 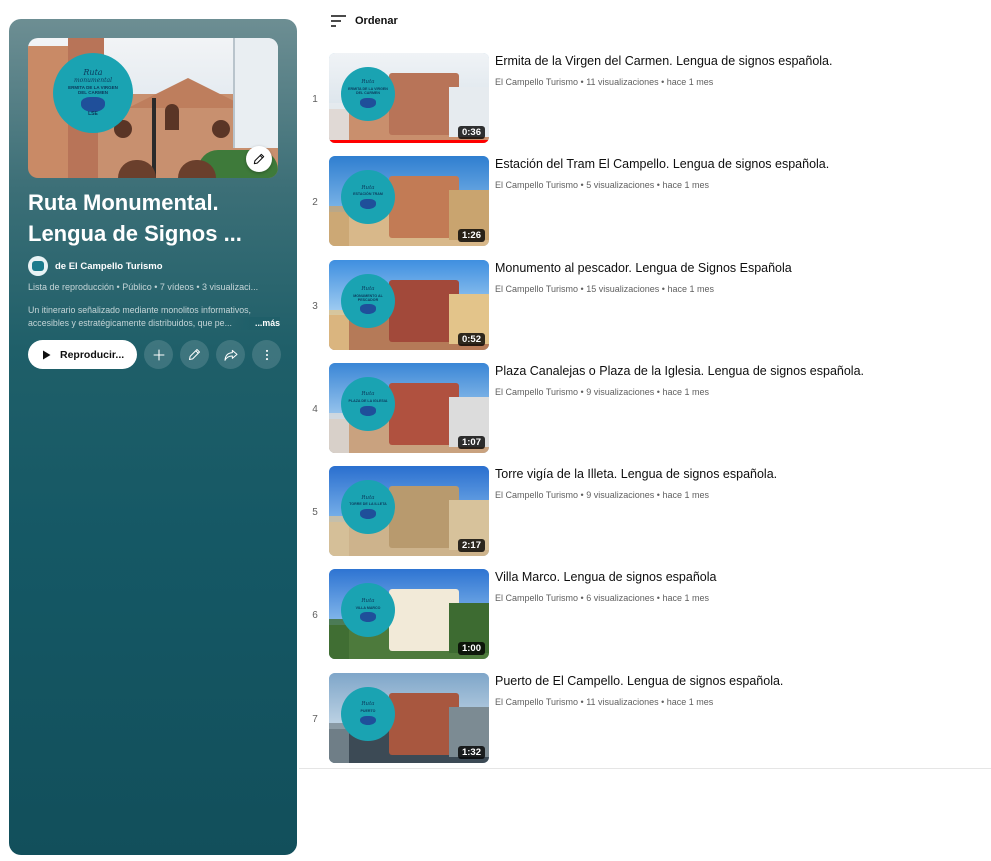 I want to click on video-views: 5 visualizaciones, so click(x=620, y=185).